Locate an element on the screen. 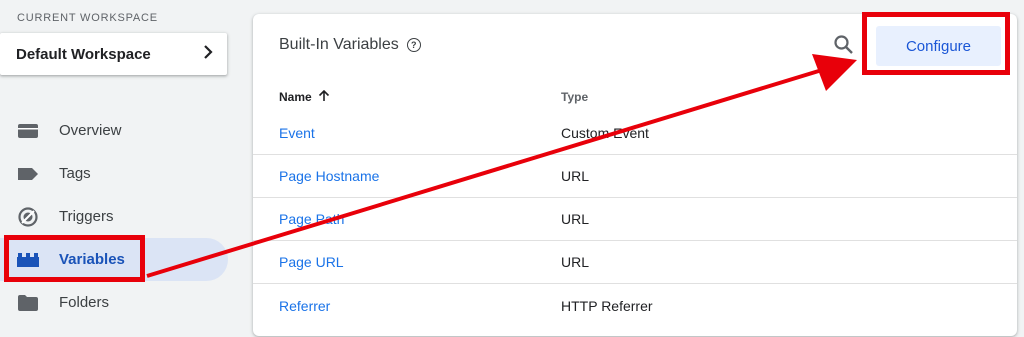  search-icon is located at coordinates (844, 45).